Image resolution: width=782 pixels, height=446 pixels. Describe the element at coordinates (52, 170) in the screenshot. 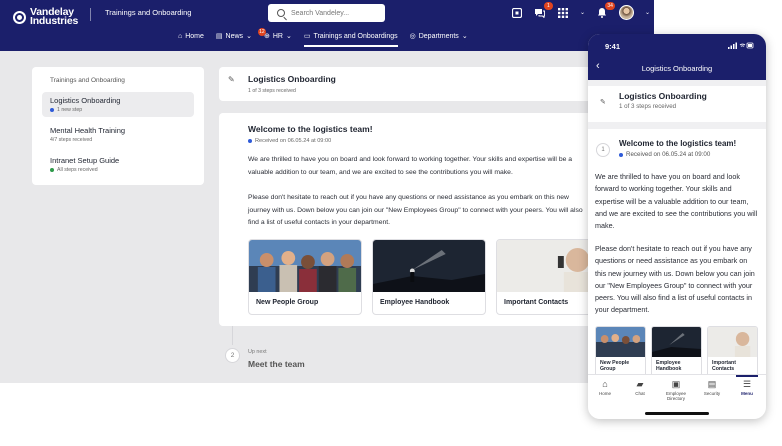

I see `done-dot-icon` at that location.